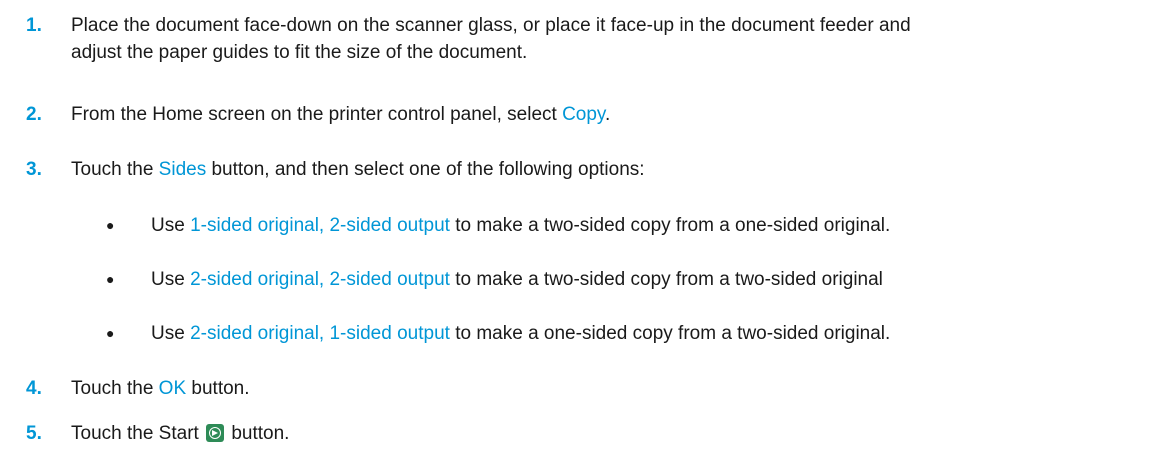 The width and height of the screenshot is (1161, 459). I want to click on step-text: Touch the OK button., so click(606, 388).